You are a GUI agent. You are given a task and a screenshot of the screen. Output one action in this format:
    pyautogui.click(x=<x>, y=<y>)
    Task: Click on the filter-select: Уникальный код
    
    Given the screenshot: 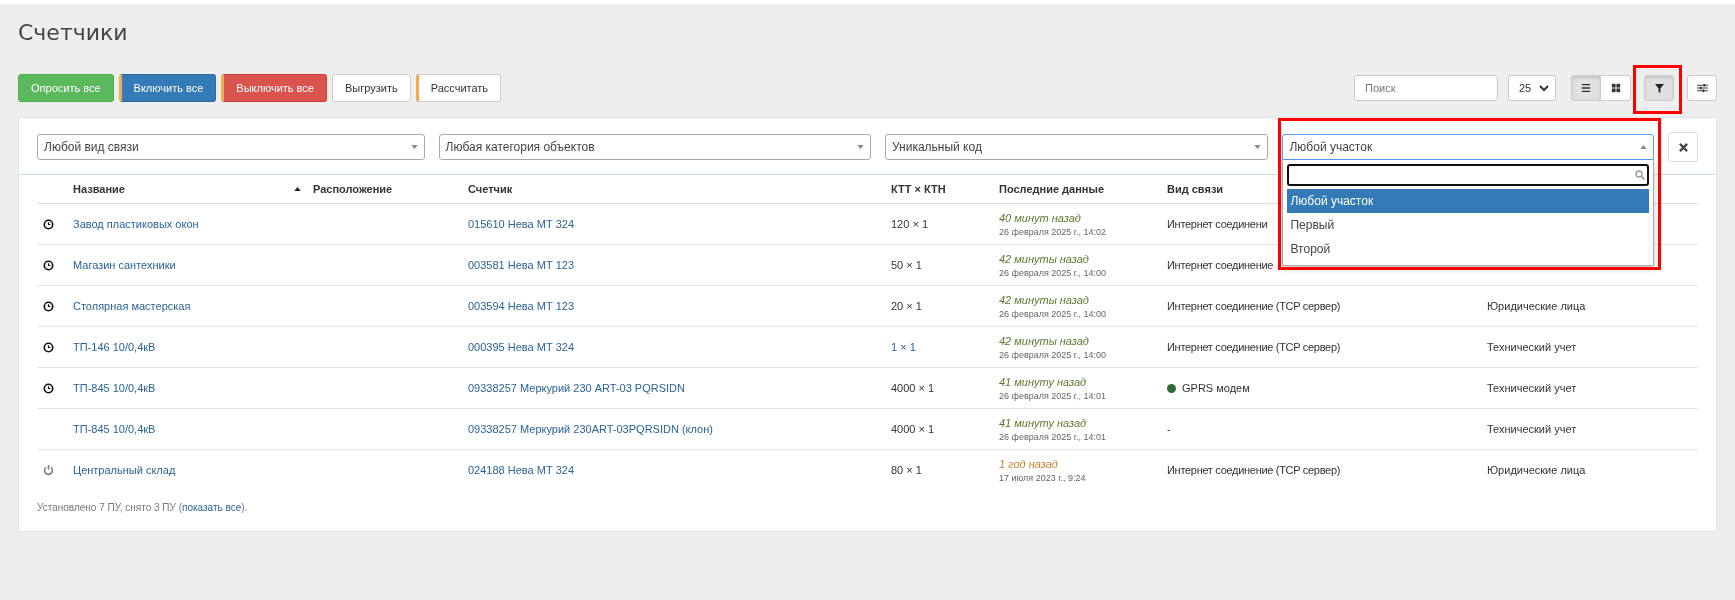 What is the action you would take?
    pyautogui.click(x=1076, y=147)
    